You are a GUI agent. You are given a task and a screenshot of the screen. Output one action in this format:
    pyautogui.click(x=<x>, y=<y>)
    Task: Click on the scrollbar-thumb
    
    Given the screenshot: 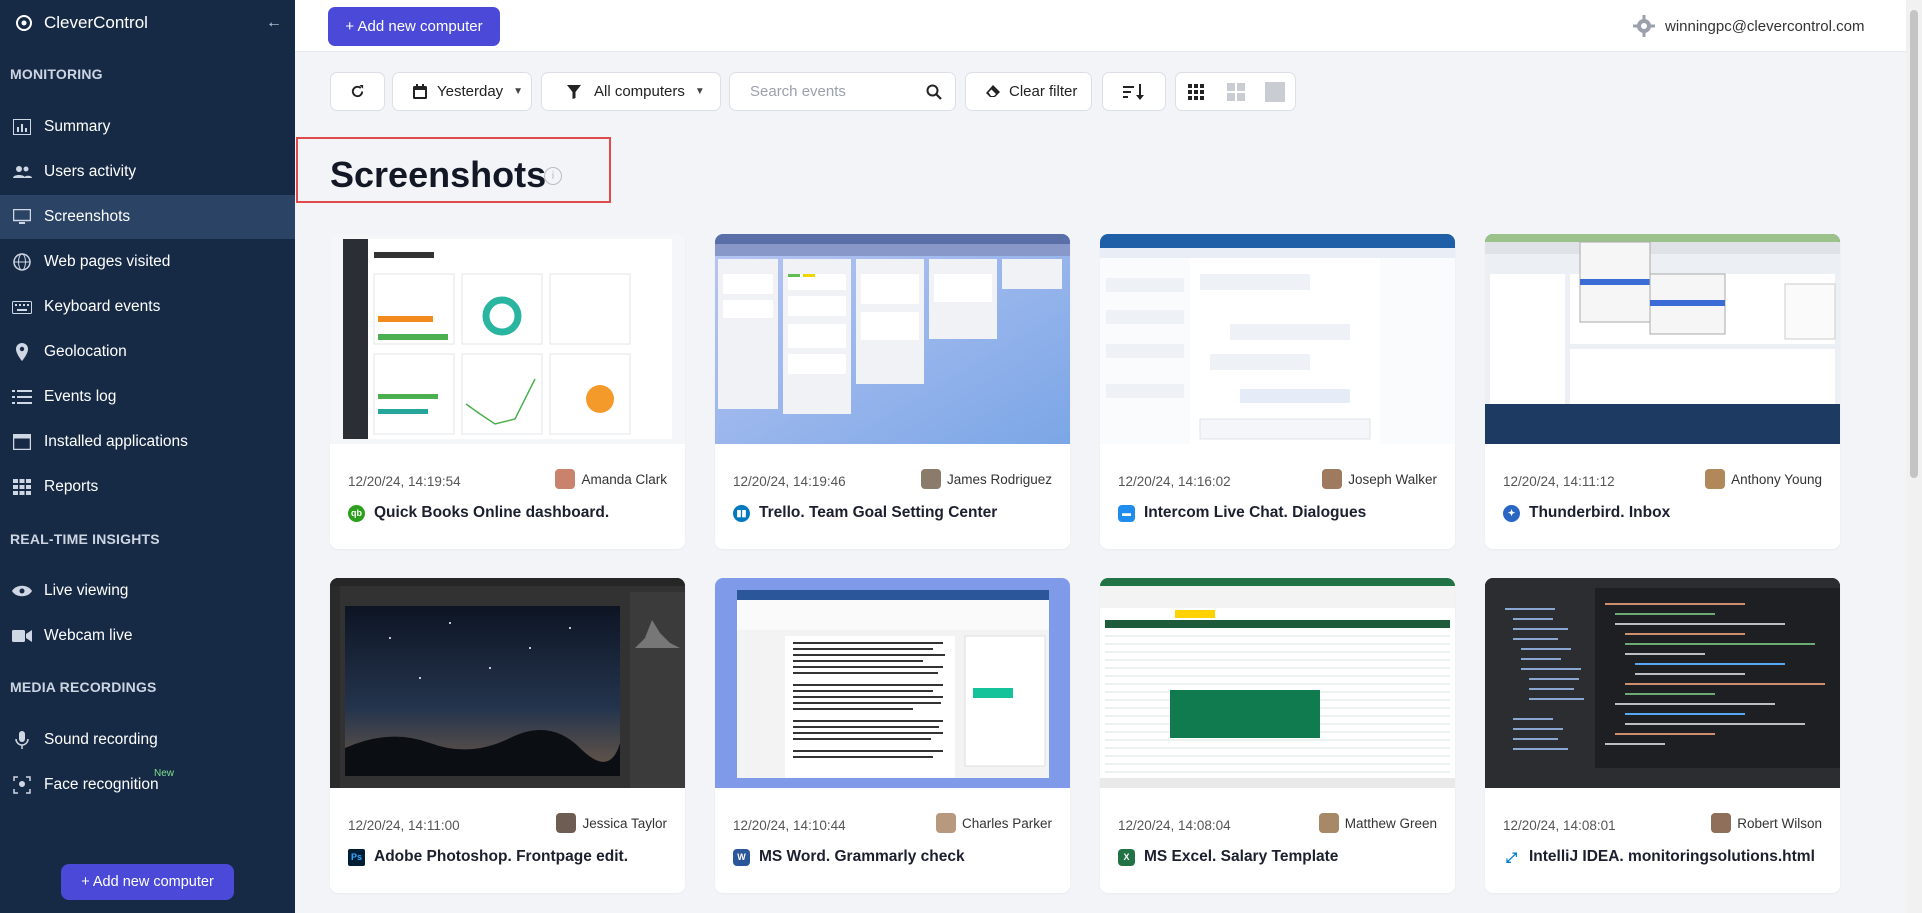 What is the action you would take?
    pyautogui.click(x=1914, y=244)
    